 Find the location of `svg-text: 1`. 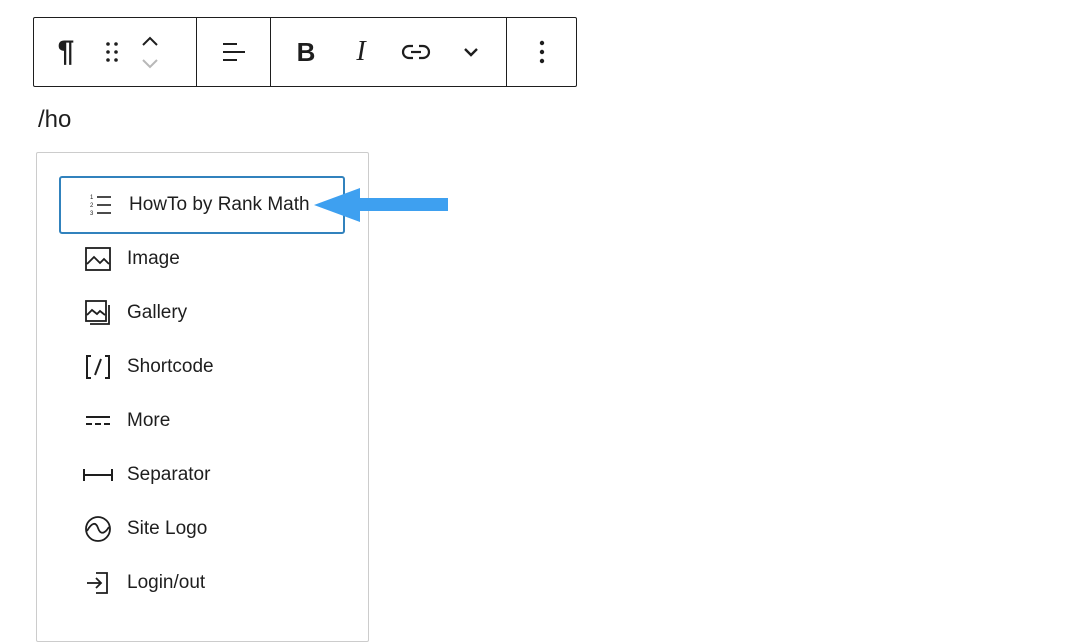

svg-text: 1 is located at coordinates (92, 198).